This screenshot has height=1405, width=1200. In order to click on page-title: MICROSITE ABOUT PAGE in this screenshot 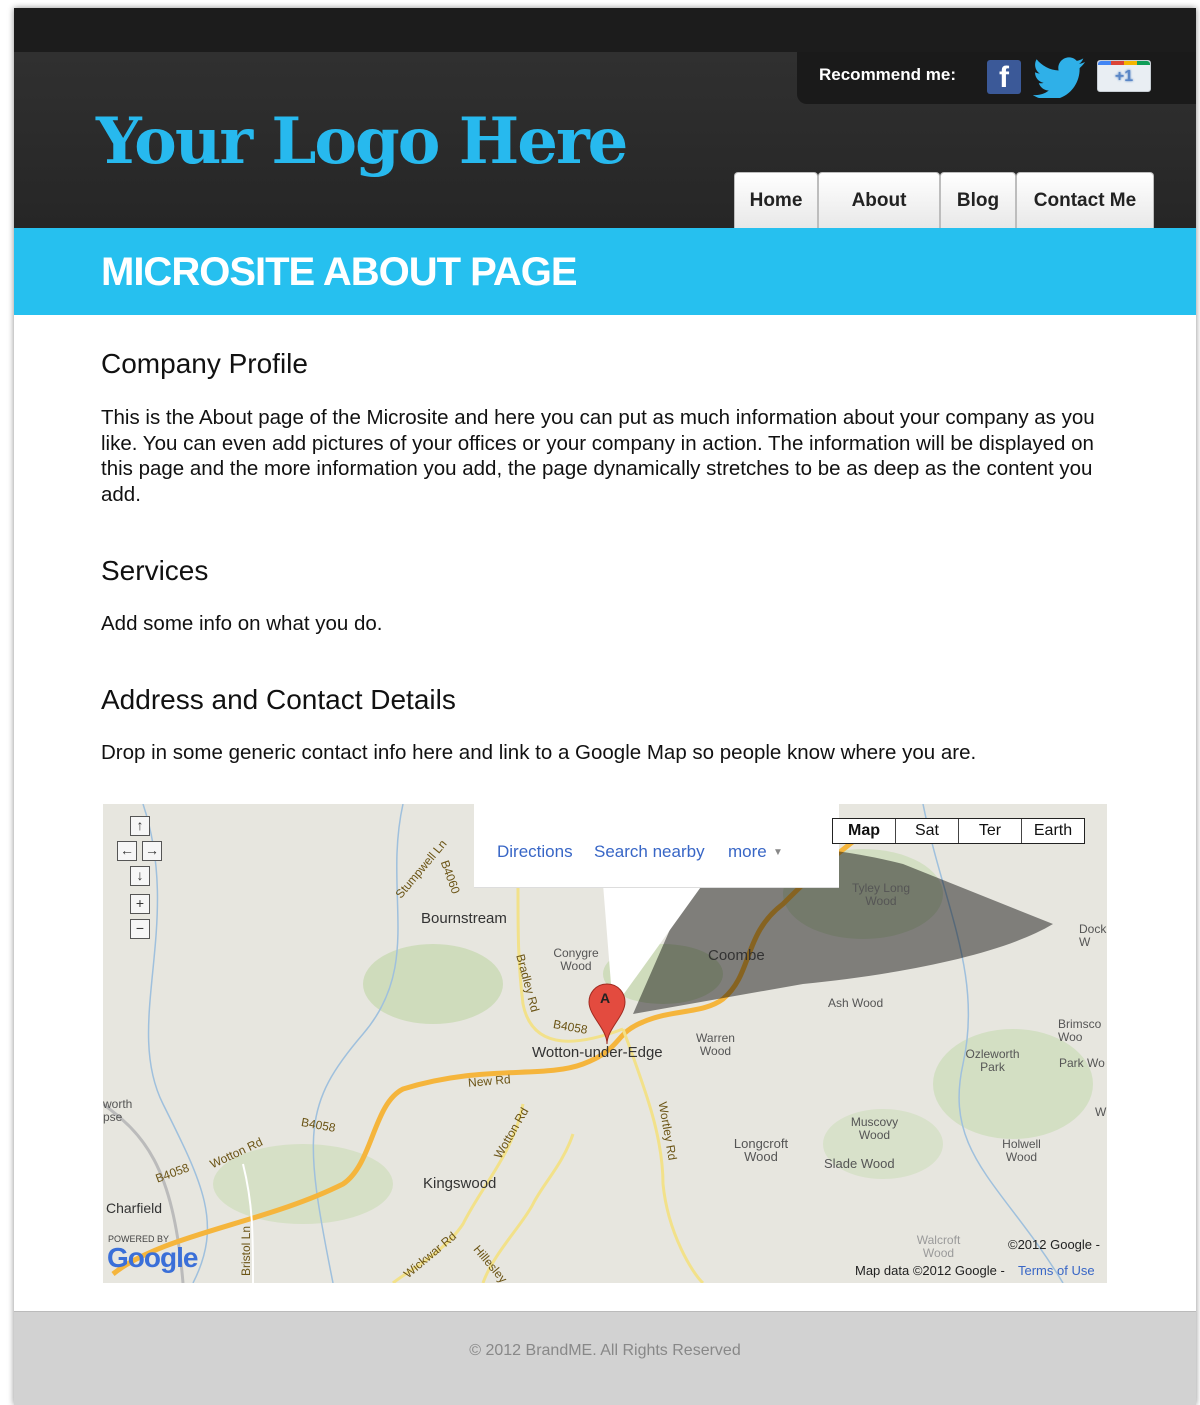, I will do `click(339, 272)`.